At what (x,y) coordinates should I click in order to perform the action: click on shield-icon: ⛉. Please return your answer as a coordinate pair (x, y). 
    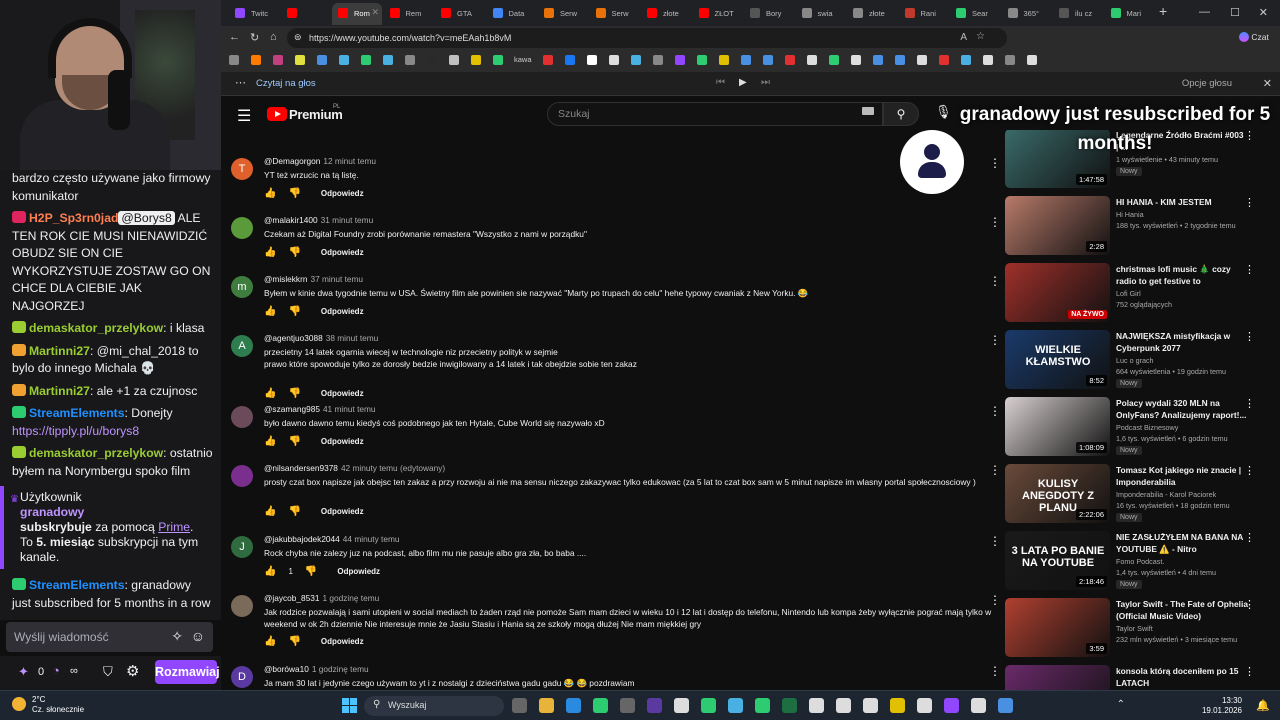
    Looking at the image, I should click on (108, 672).